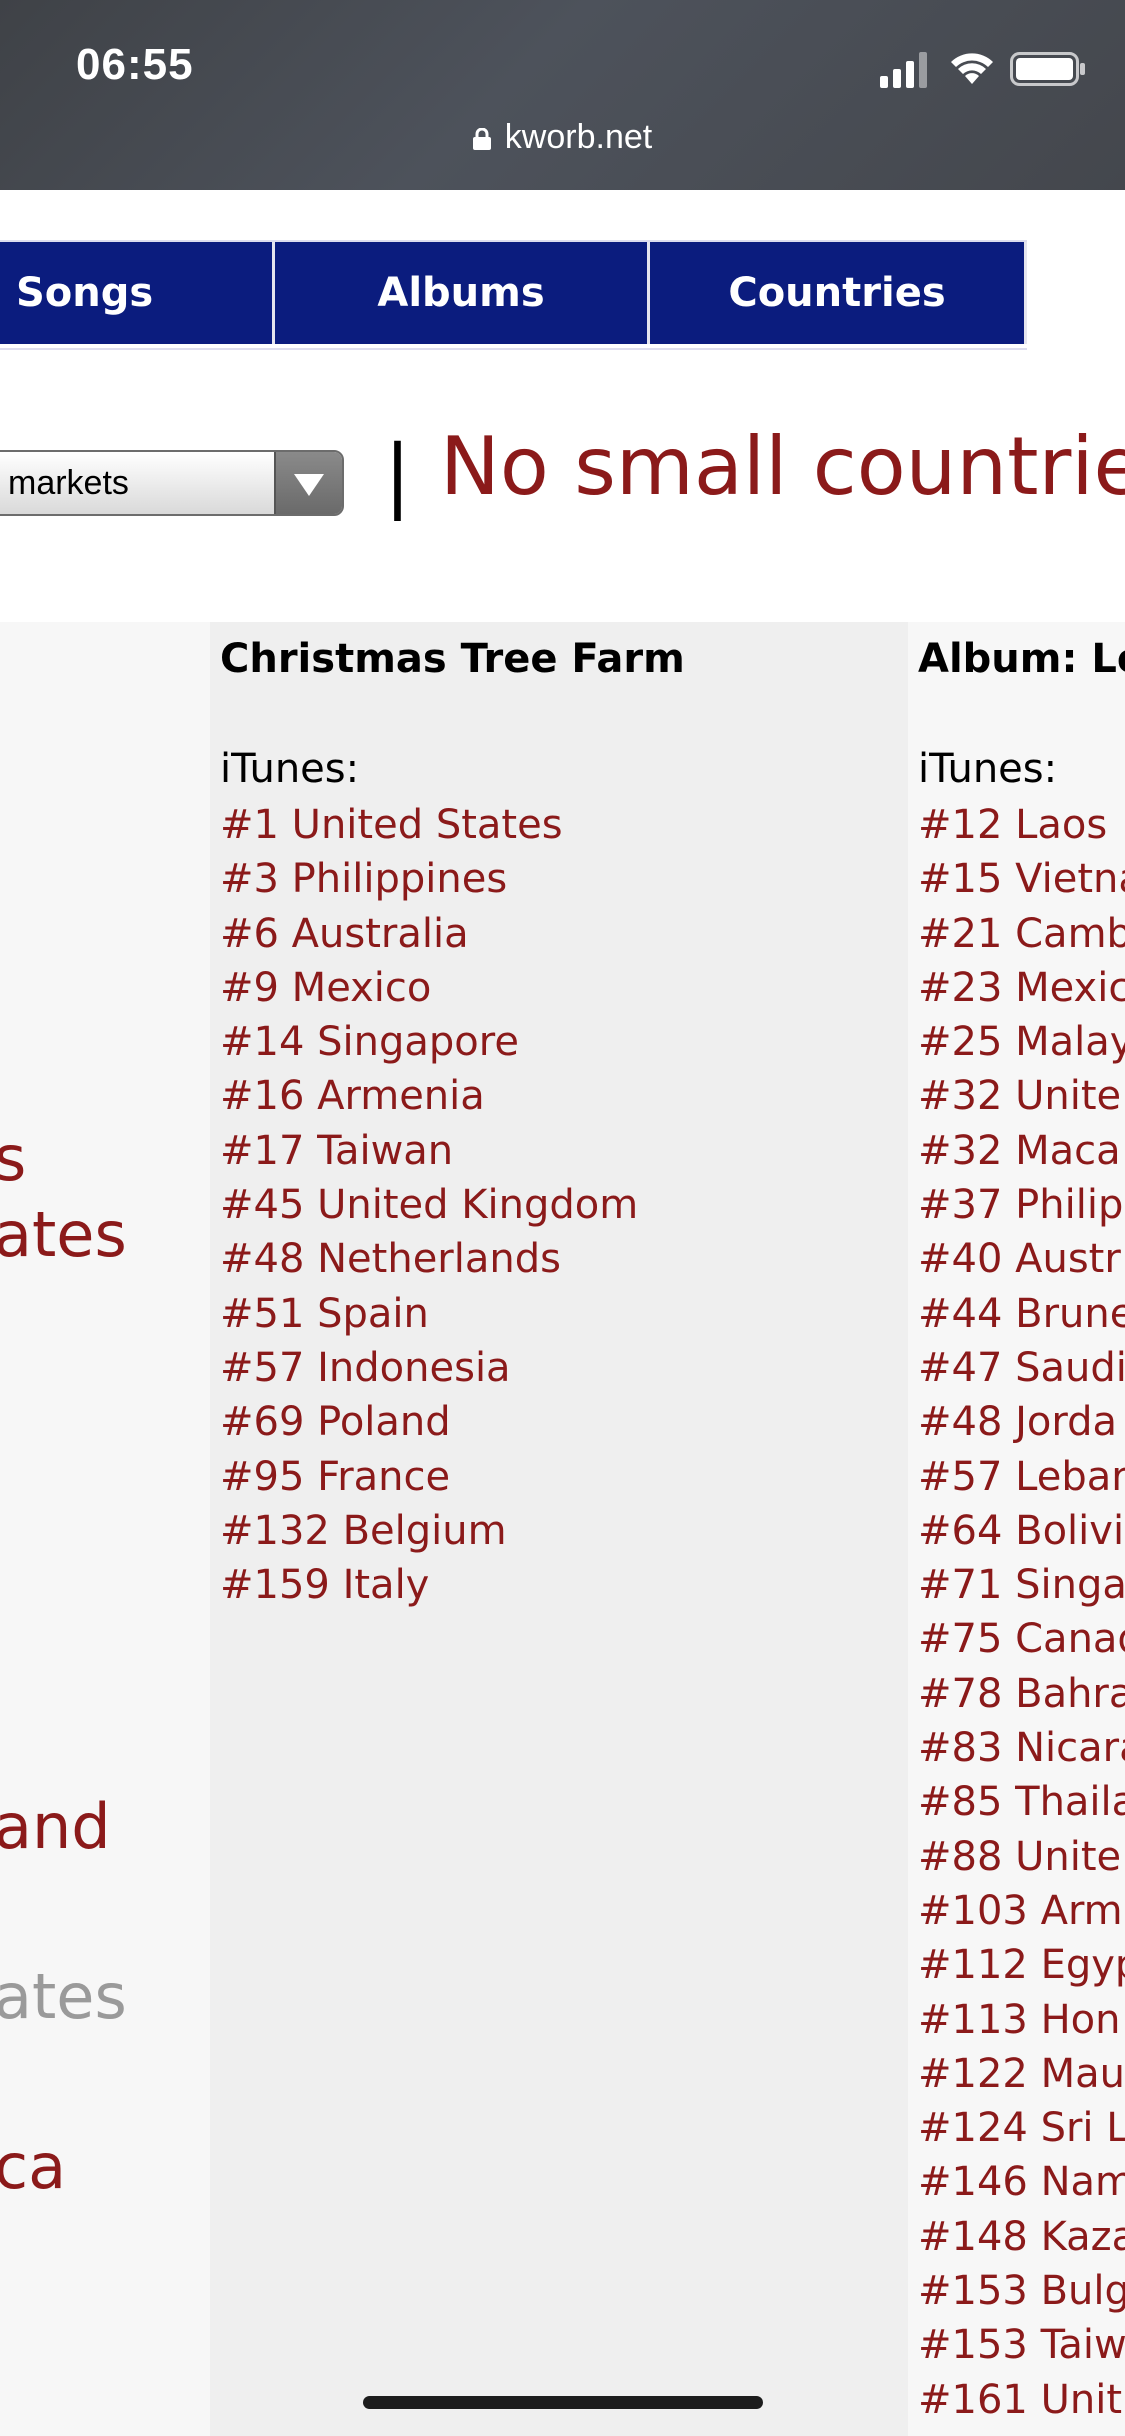  Describe the element at coordinates (452, 659) in the screenshot. I see `song-title: Christmas Tree Farm` at that location.